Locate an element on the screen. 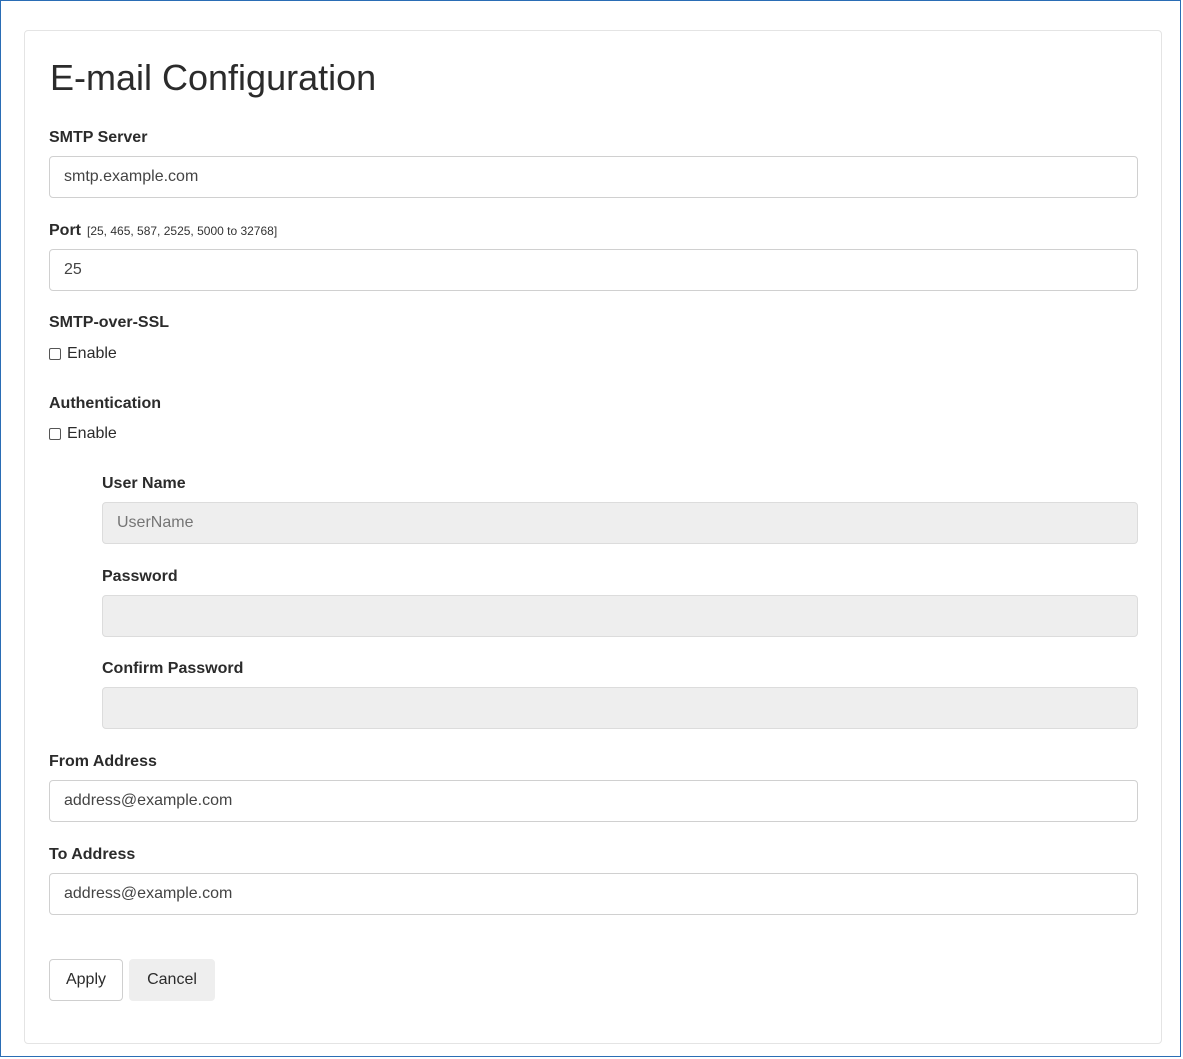  authentication-enable-row: Enable is located at coordinates (83, 434).